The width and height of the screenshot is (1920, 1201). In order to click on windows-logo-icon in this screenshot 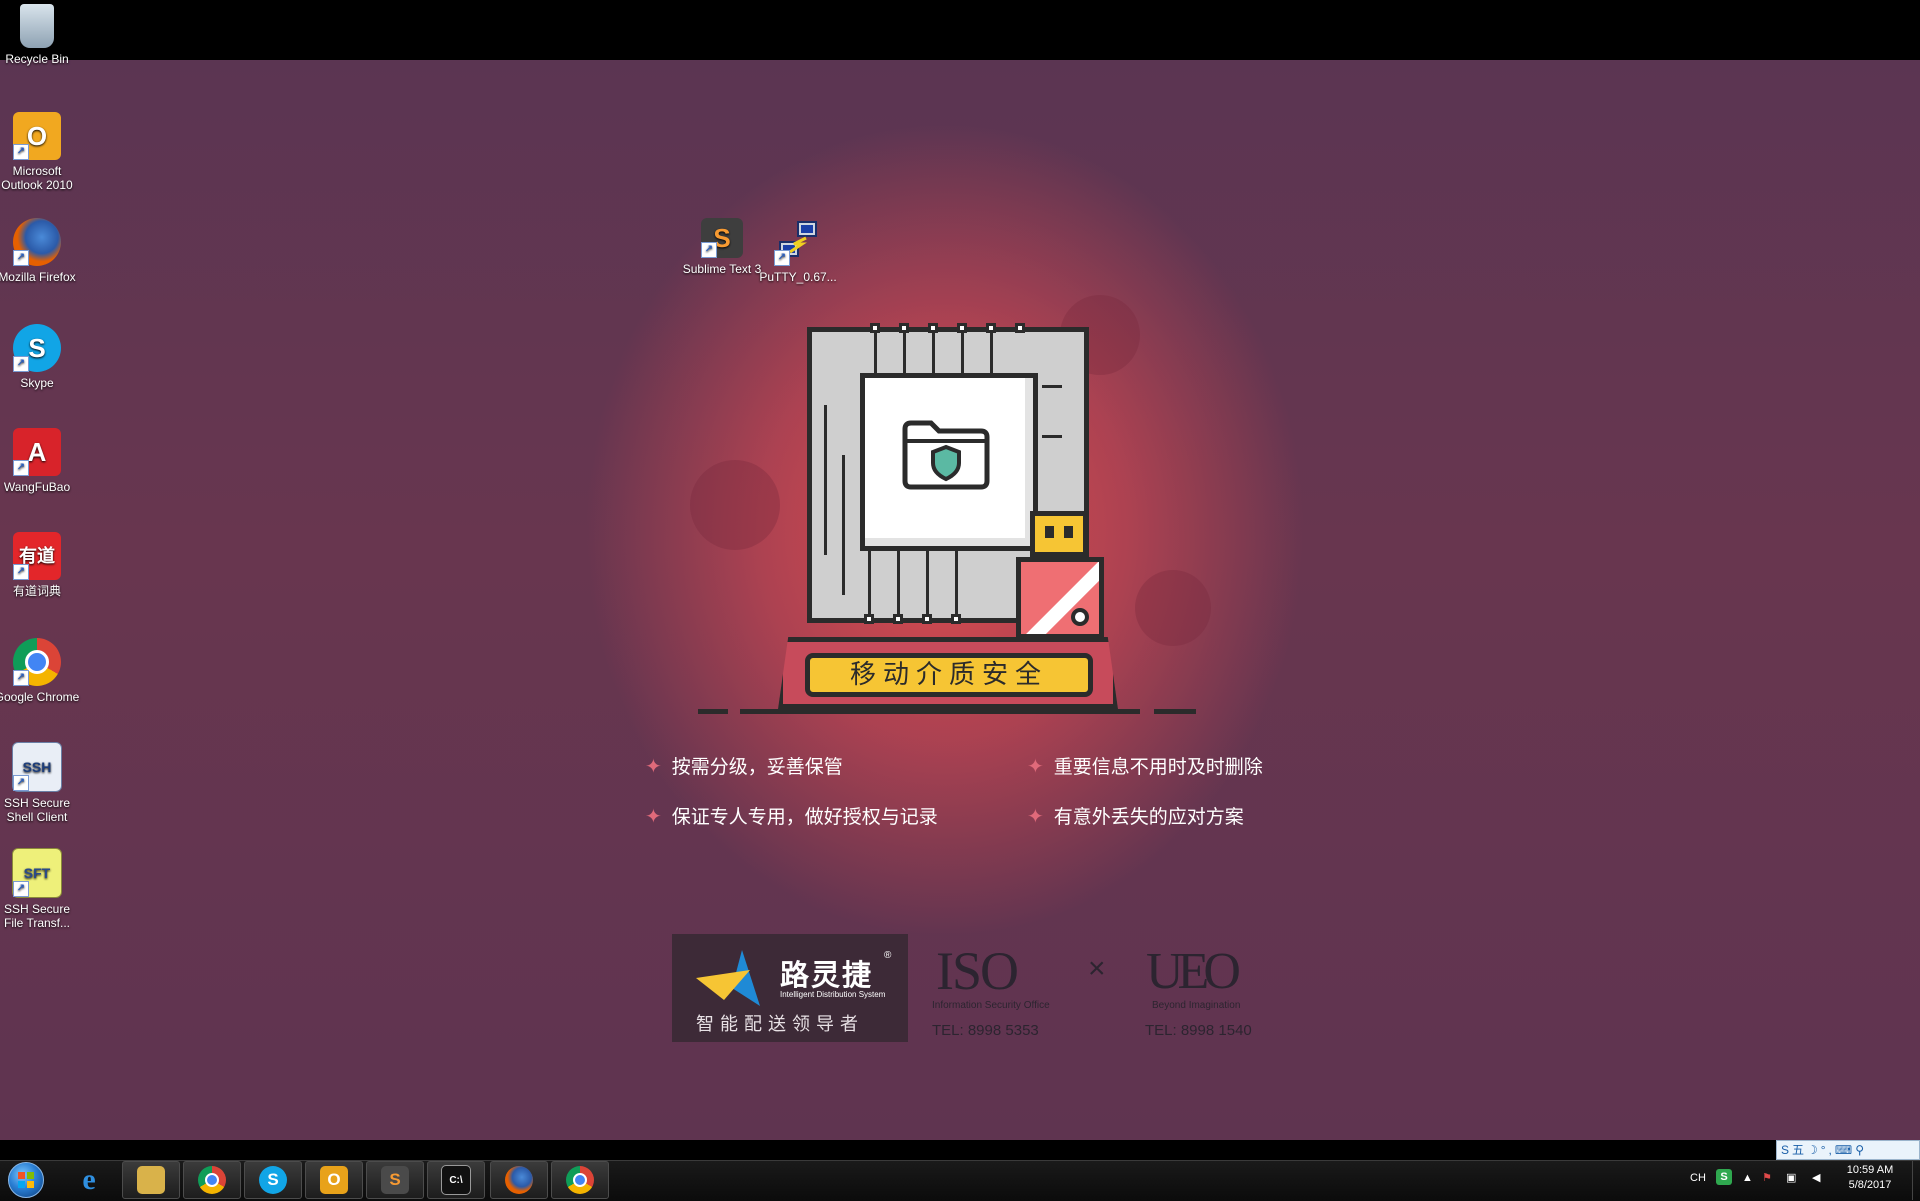, I will do `click(26, 1180)`.